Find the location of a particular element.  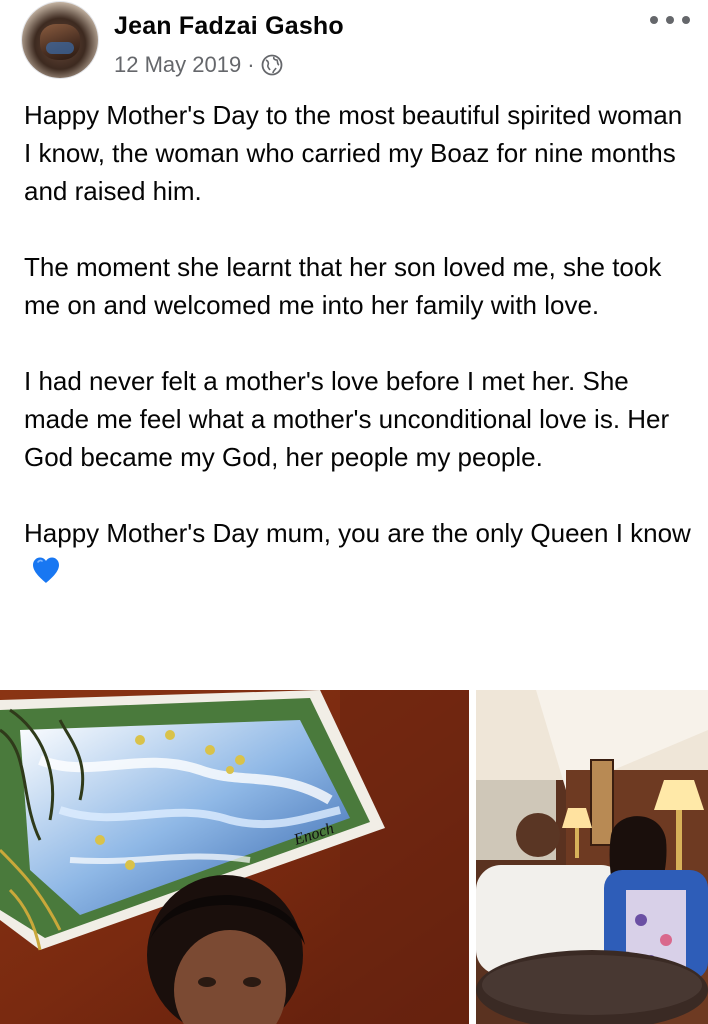

post-meta: 12 May 2019 · is located at coordinates (198, 65).